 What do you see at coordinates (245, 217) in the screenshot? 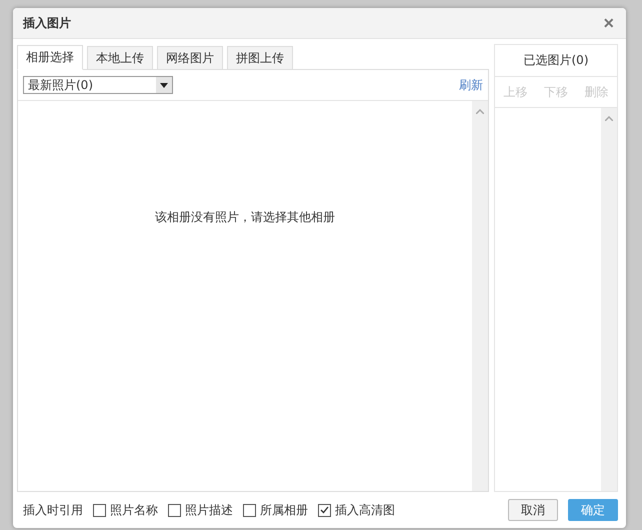
I see `empty-message: 该相册没有照片，请选择其他相册` at bounding box center [245, 217].